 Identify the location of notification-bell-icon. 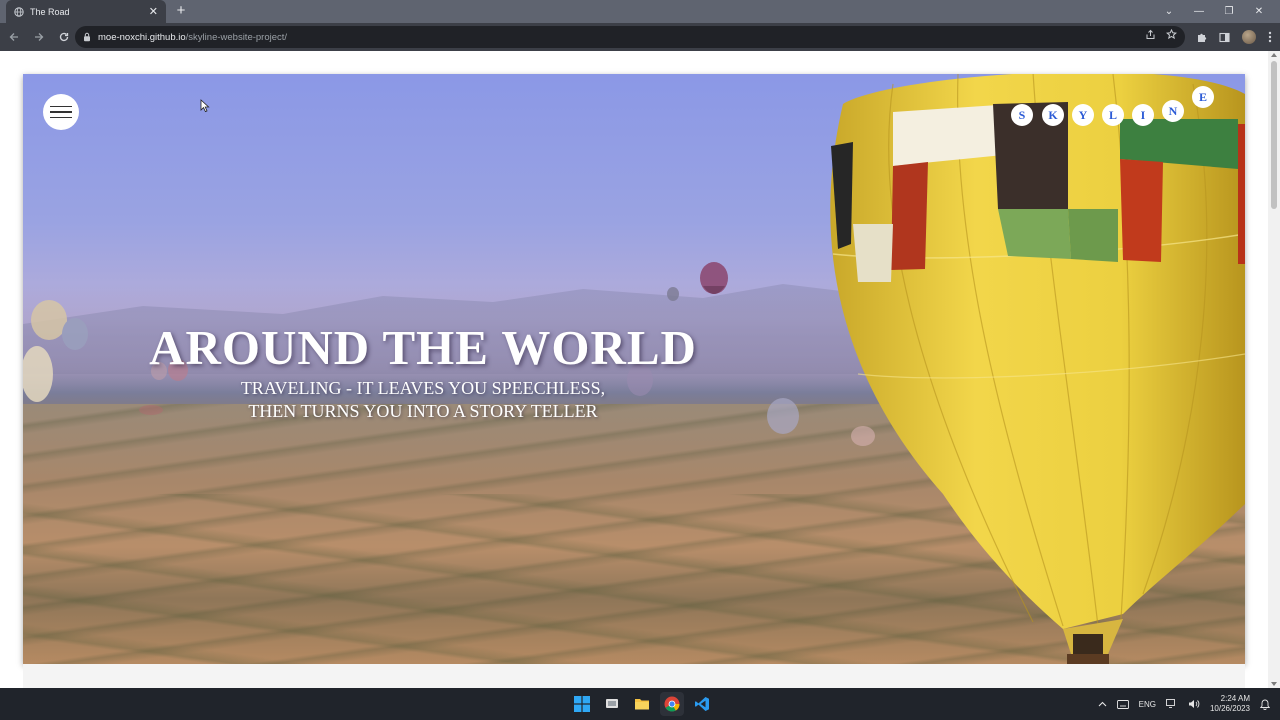
(1265, 704).